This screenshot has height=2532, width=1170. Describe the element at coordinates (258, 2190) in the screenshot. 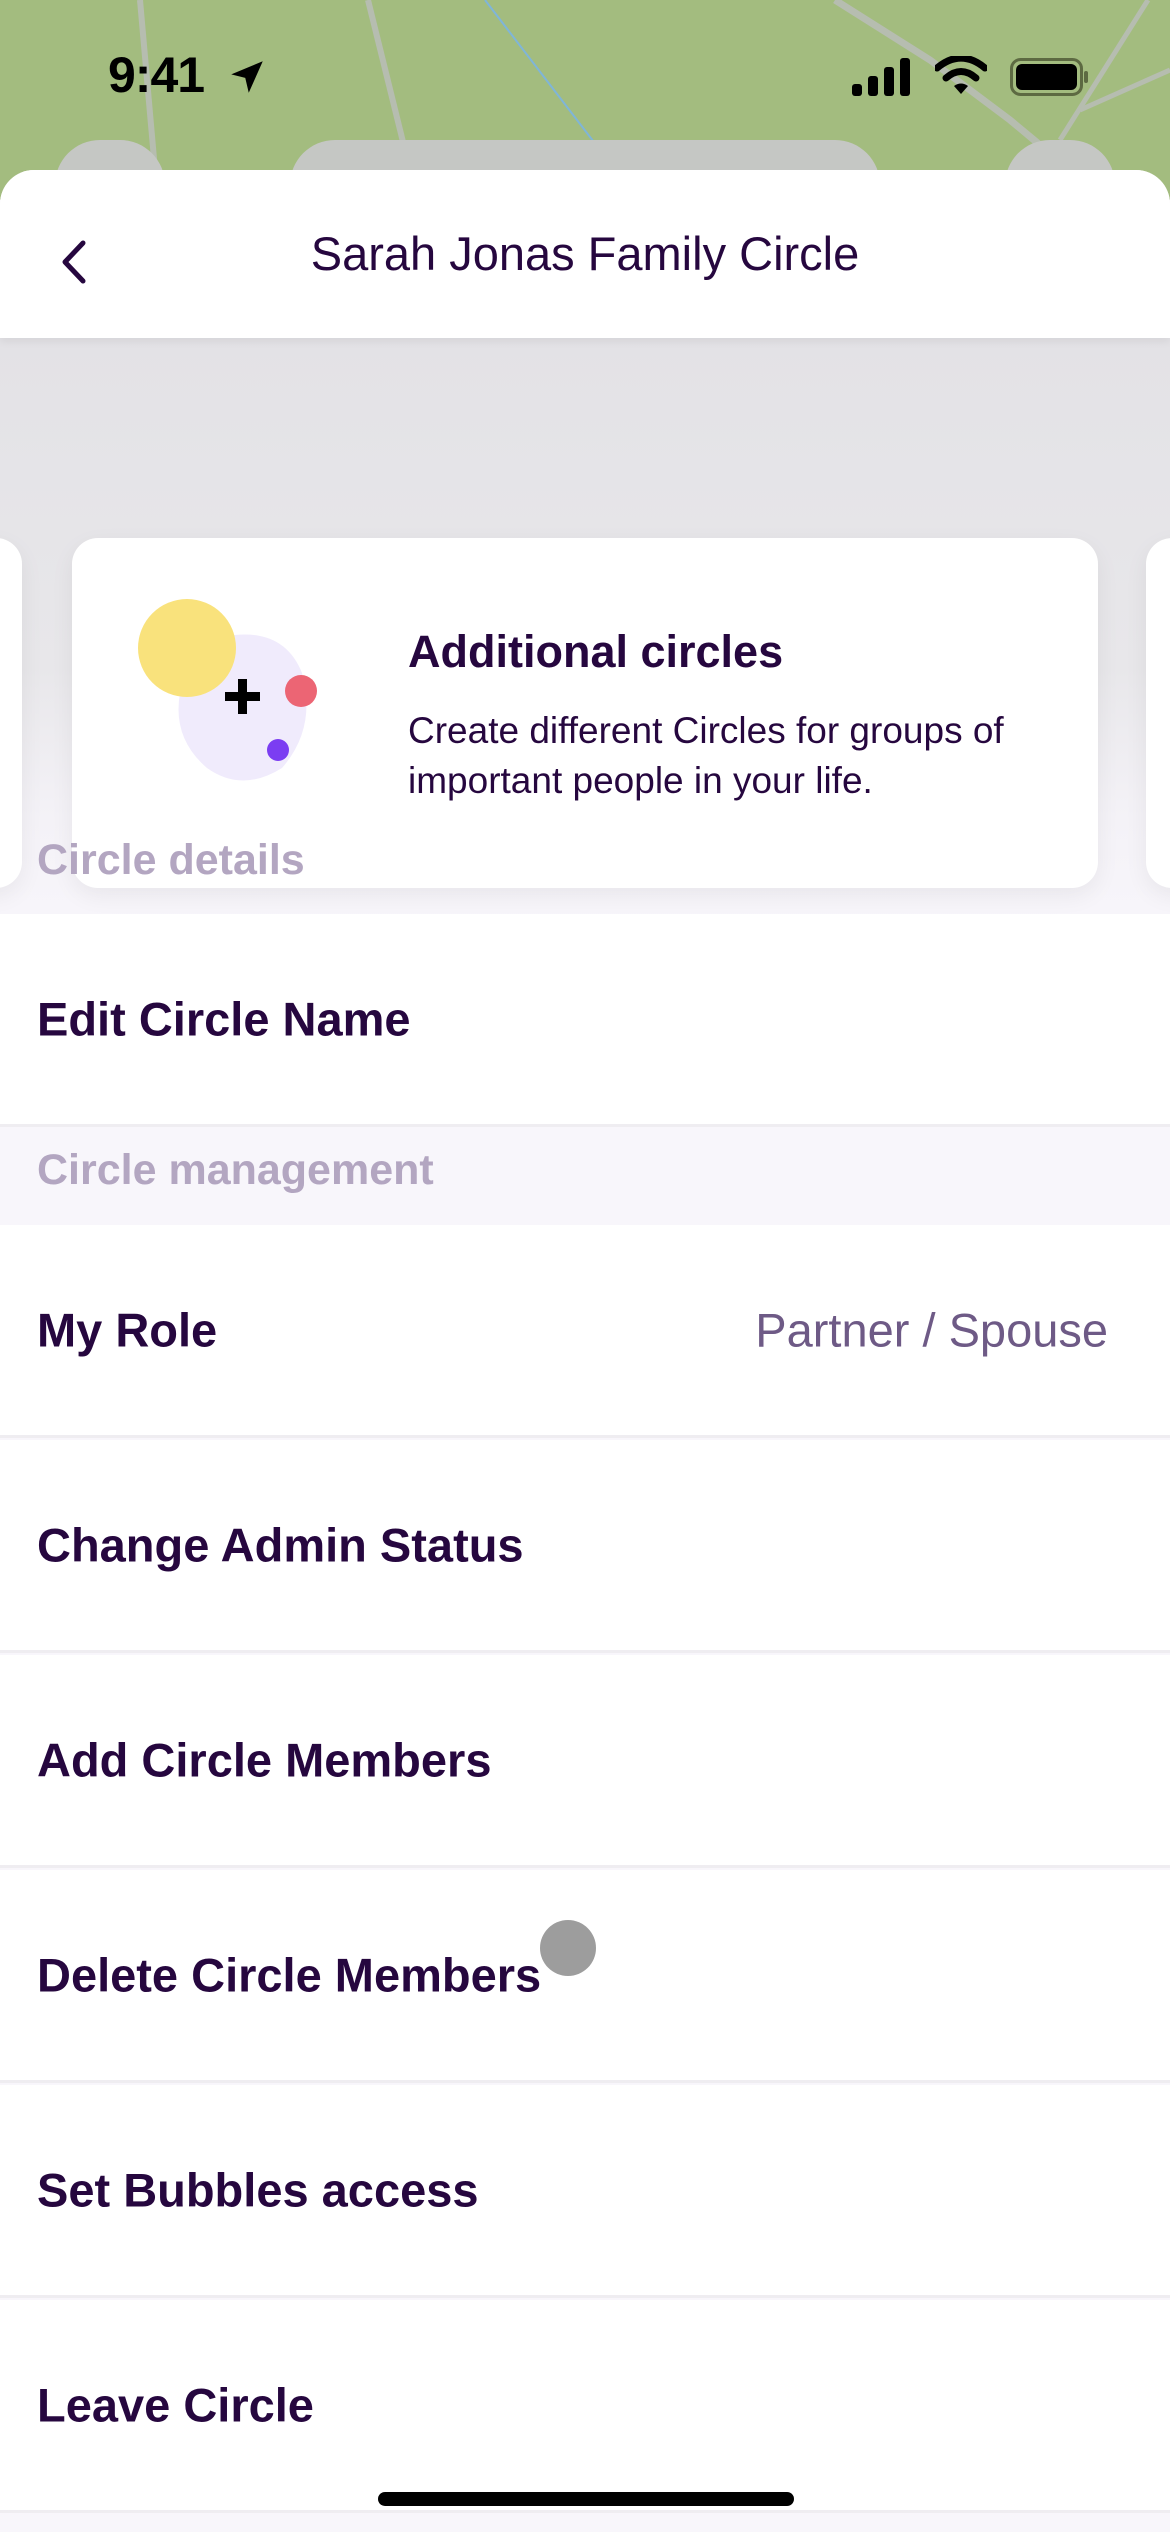

I see `row-label: Set Bubbles access` at that location.